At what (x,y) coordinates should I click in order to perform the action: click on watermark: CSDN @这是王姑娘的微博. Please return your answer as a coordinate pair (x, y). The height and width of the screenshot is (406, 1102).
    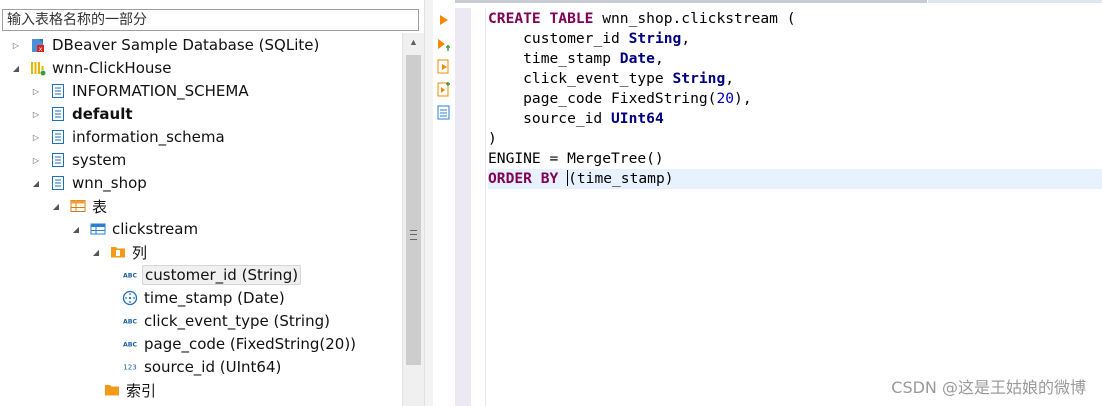
    Looking at the image, I should click on (988, 387).